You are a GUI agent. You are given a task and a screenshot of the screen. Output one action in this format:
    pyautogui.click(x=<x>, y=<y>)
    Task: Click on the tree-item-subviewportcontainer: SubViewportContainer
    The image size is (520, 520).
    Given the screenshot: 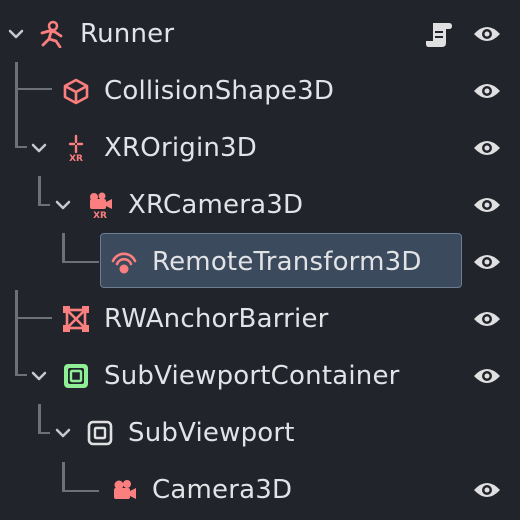 What is the action you would take?
    pyautogui.click(x=260, y=375)
    